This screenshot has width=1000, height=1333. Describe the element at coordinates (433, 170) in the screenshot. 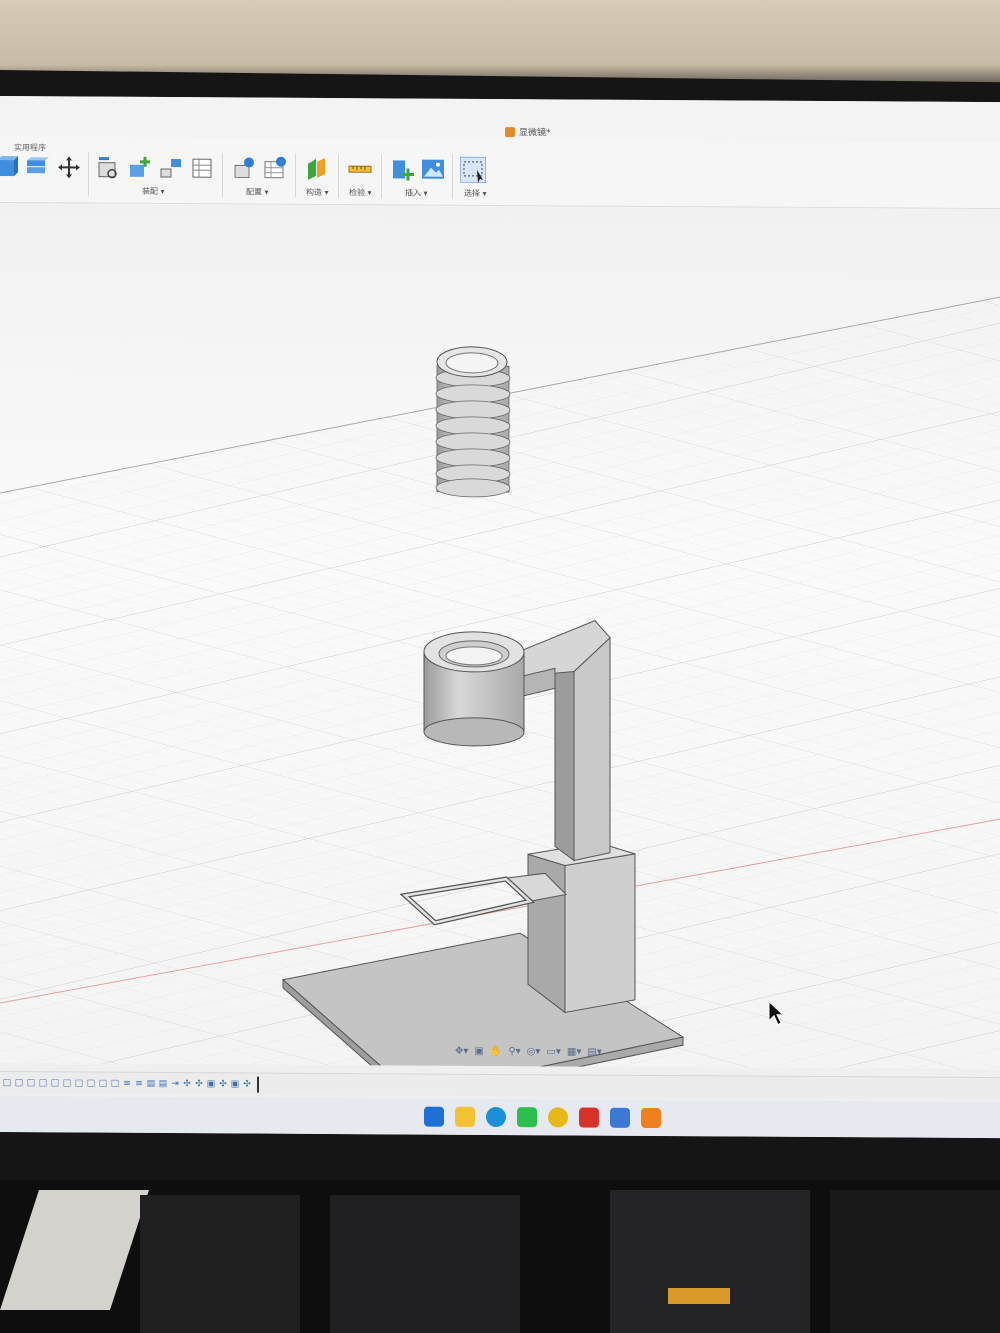

I see `insert-image-icon` at that location.